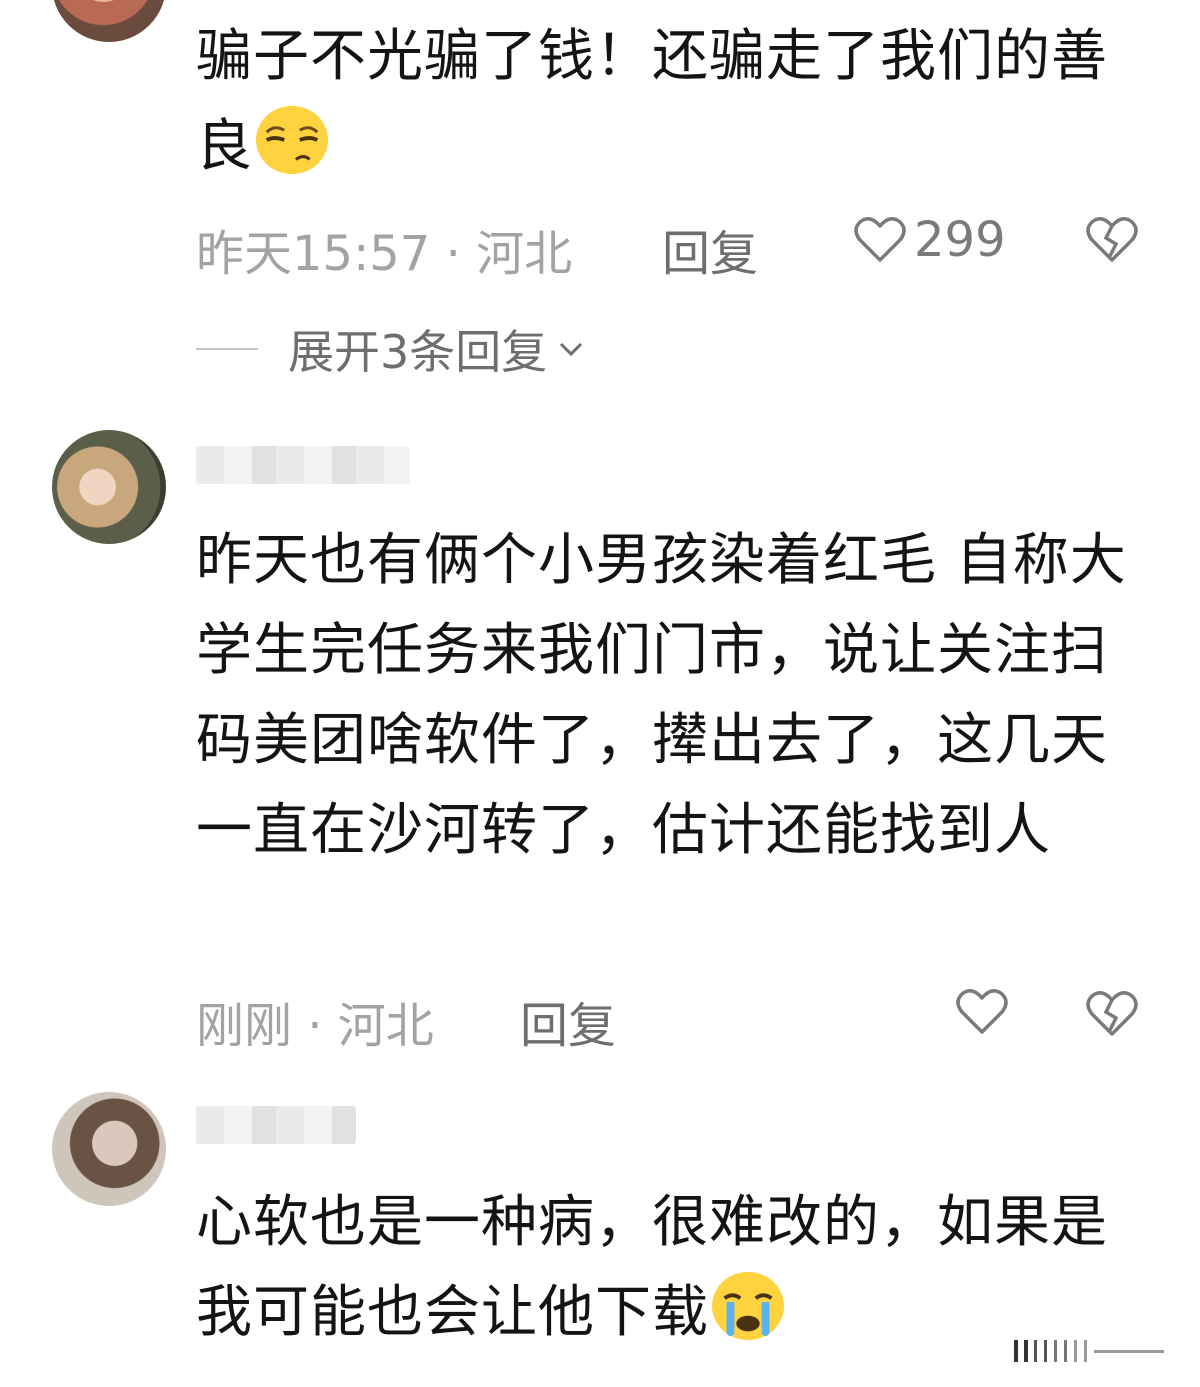  What do you see at coordinates (1089, 1351) in the screenshot?
I see `watermark-bars-icon` at bounding box center [1089, 1351].